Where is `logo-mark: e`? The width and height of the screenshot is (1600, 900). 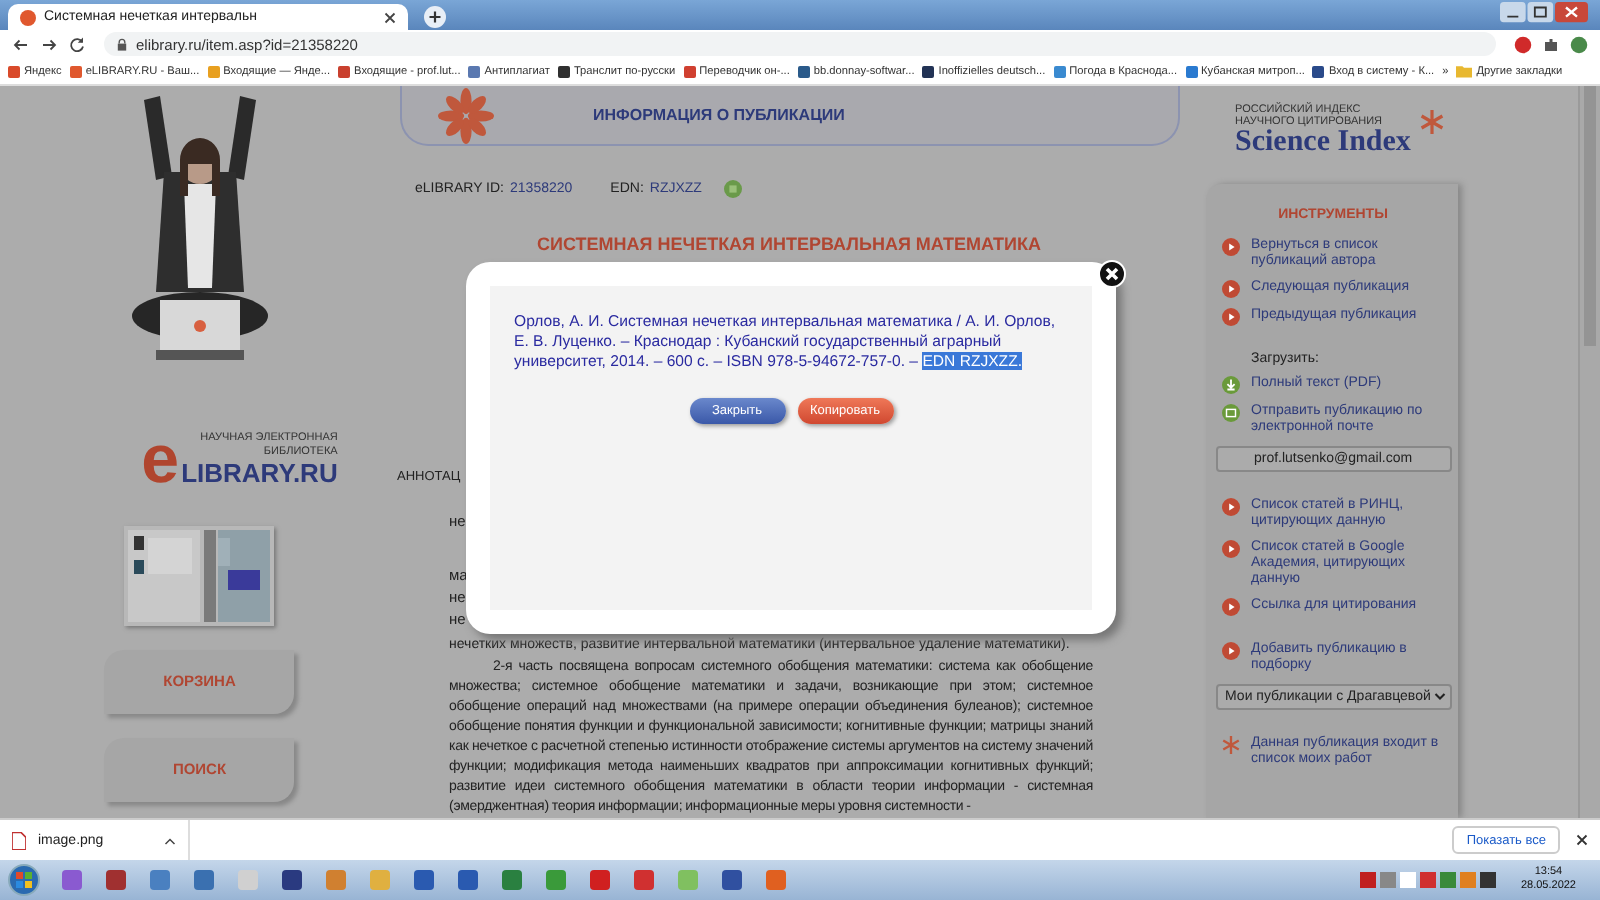
logo-mark: e is located at coordinates (160, 459).